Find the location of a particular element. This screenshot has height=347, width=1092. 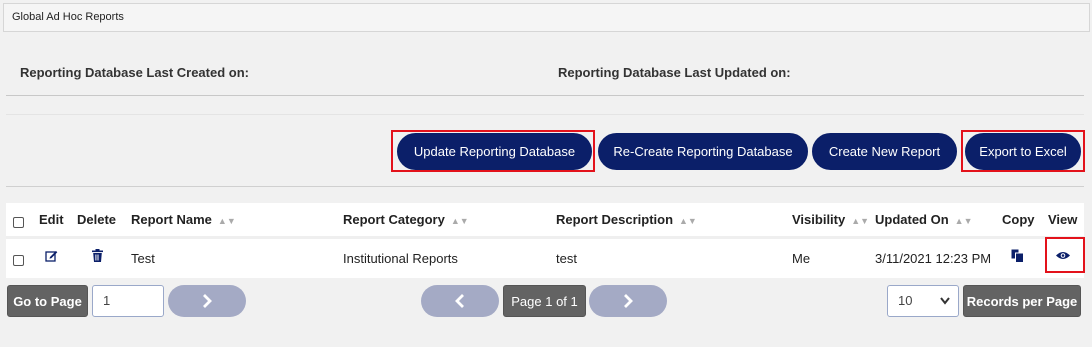

header-report-category: Report Category ▲▼ is located at coordinates (406, 219).